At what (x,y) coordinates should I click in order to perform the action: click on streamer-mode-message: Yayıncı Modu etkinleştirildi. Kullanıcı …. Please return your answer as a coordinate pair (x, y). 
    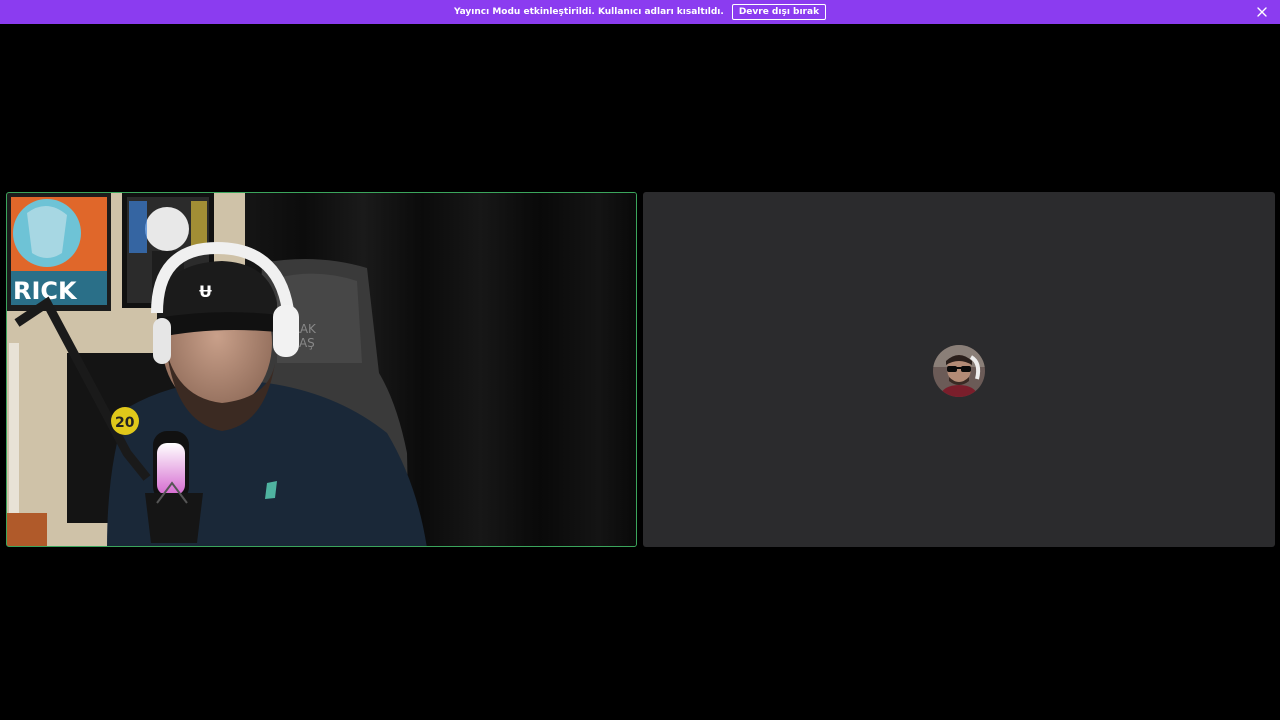
    Looking at the image, I should click on (588, 12).